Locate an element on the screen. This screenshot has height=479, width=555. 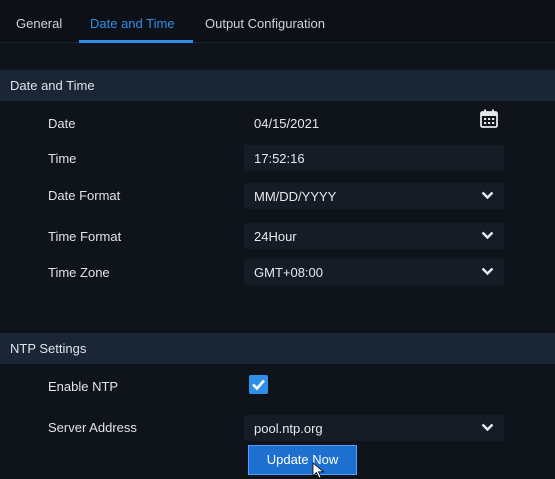
enable-ntp-checkbox is located at coordinates (258, 384).